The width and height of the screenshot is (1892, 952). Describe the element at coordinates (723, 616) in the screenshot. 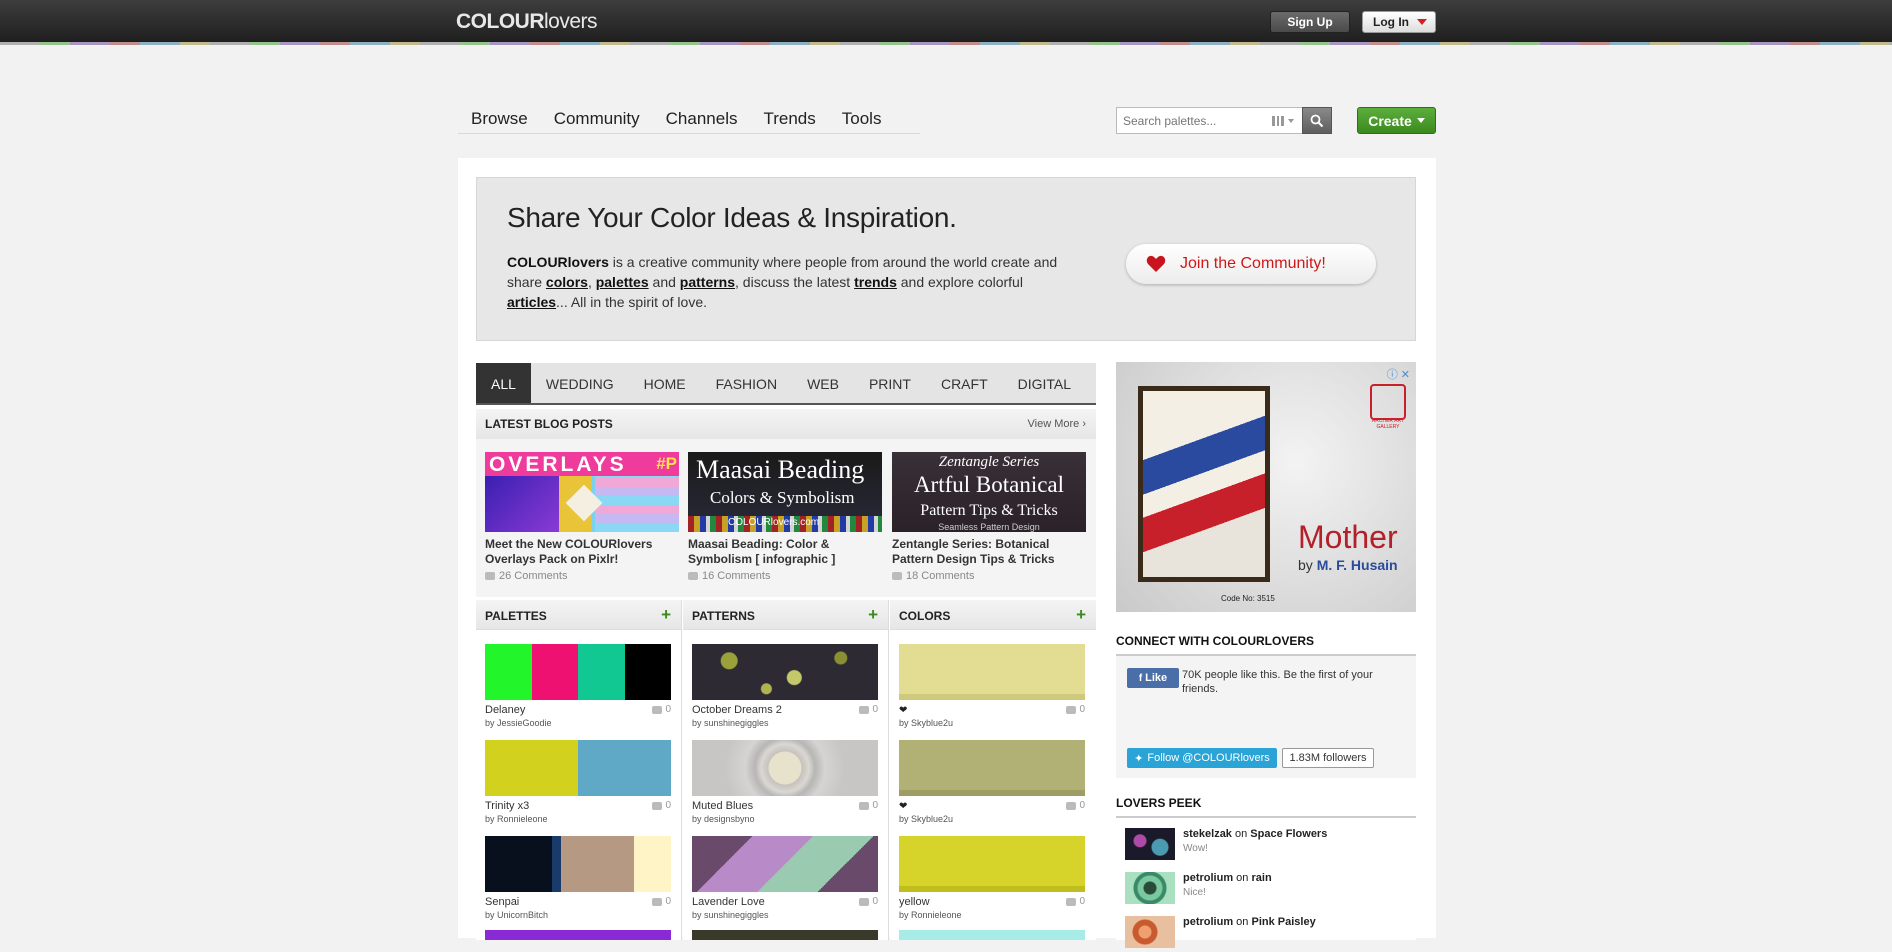

I see `patterns-heading: PATTERNS` at that location.